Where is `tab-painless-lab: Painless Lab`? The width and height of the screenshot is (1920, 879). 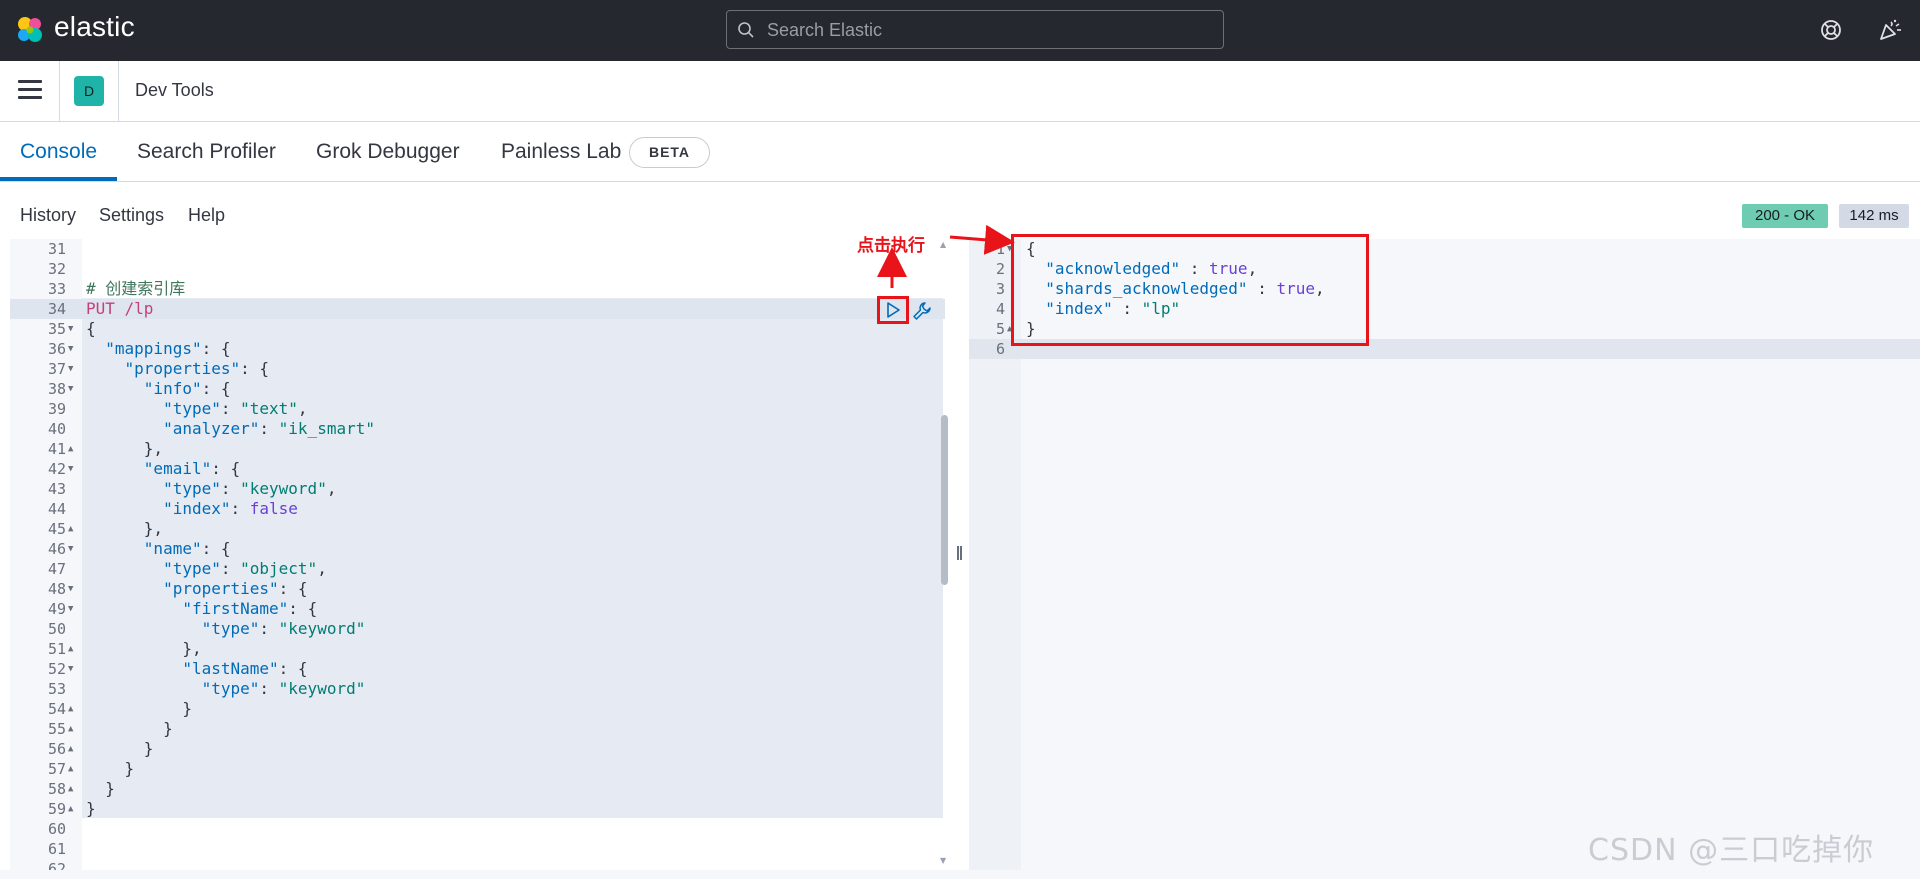 tab-painless-lab: Painless Lab is located at coordinates (561, 152).